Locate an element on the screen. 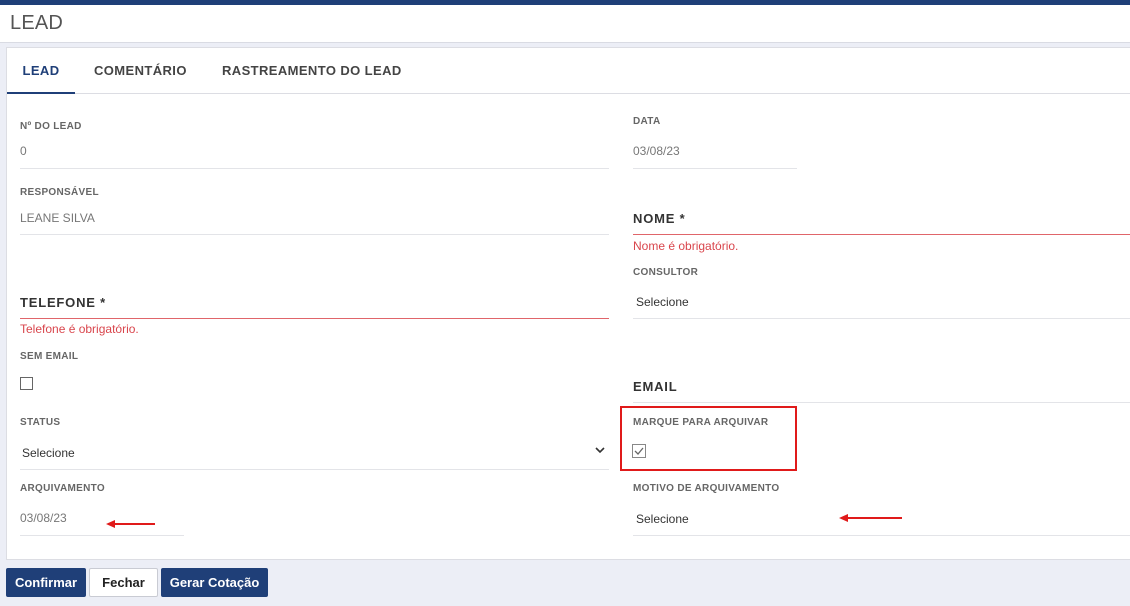  email-label: EMAIL is located at coordinates (655, 386).